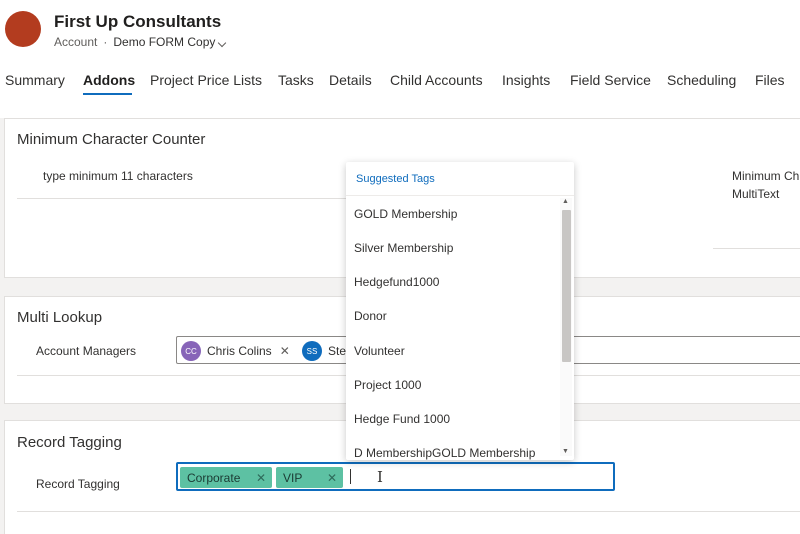 This screenshot has width=800, height=534. I want to click on dropdown-header: Suggested Tags, so click(395, 179).